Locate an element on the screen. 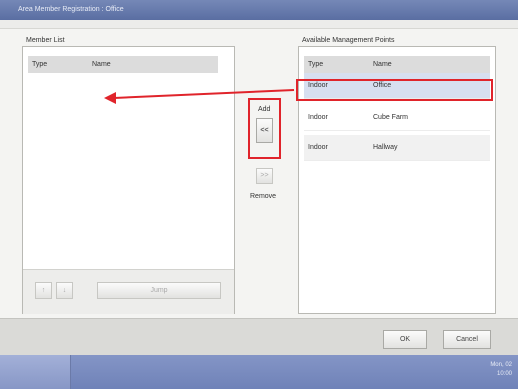 The height and width of the screenshot is (389, 518). available-row-cube-farm: Indoor Cube Farm is located at coordinates (397, 118).